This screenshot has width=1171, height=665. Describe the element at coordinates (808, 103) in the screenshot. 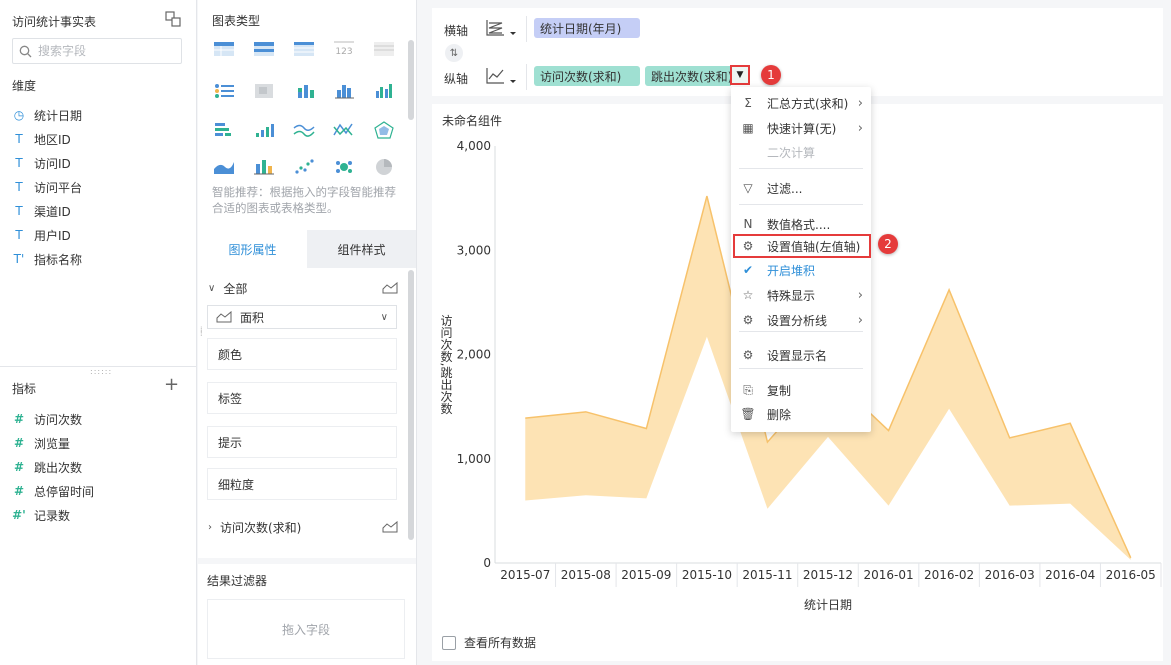

I see `menu-item-label: 汇总方式(求和)` at that location.